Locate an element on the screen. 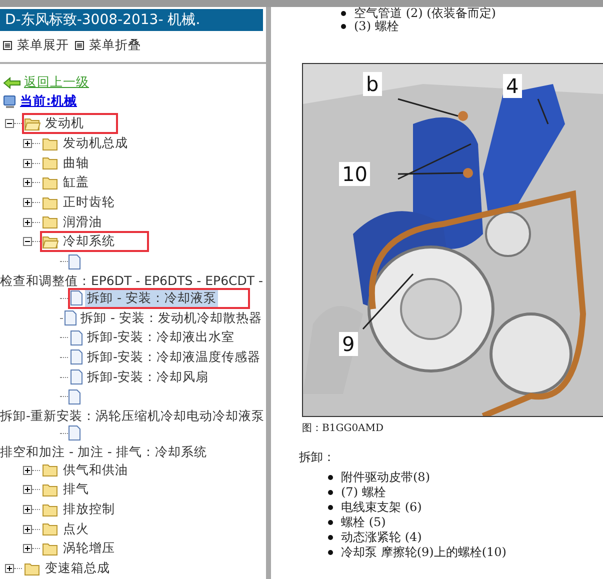 This screenshot has height=579, width=603. tree-folder: 供气和供油 is located at coordinates (86, 470).